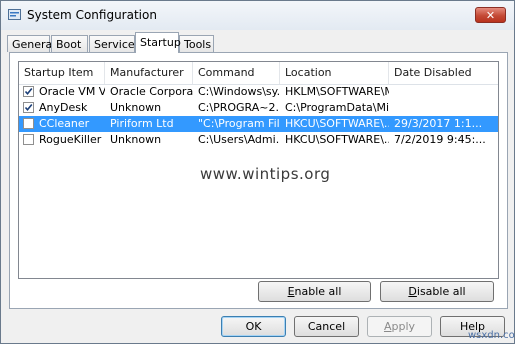  I want to click on column-header-location: Location, so click(334, 73).